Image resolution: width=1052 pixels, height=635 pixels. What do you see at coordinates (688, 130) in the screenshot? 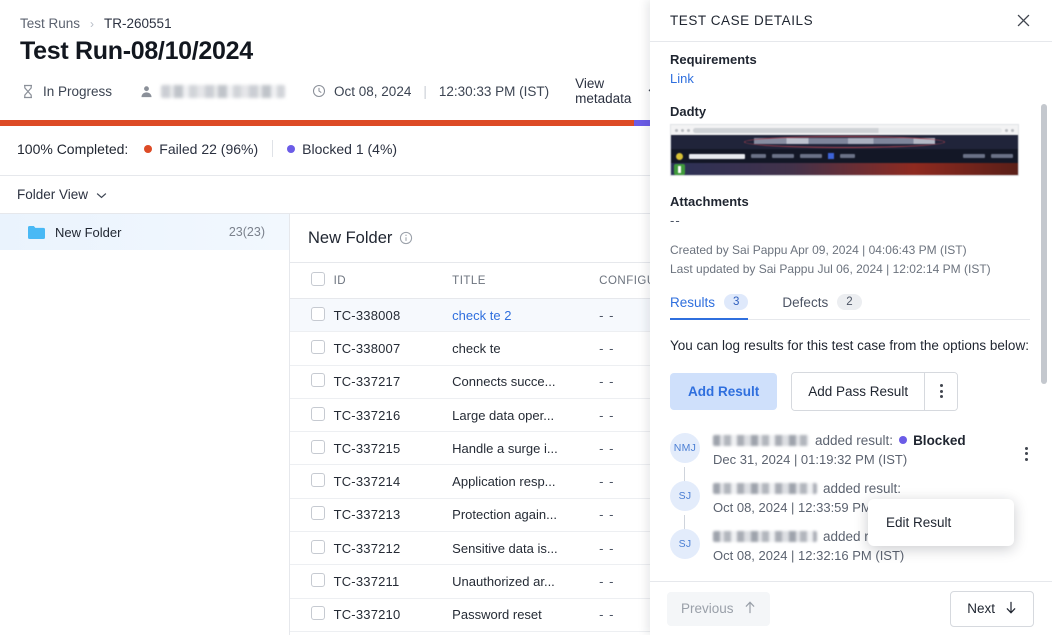
I see `reload-icon` at bounding box center [688, 130].